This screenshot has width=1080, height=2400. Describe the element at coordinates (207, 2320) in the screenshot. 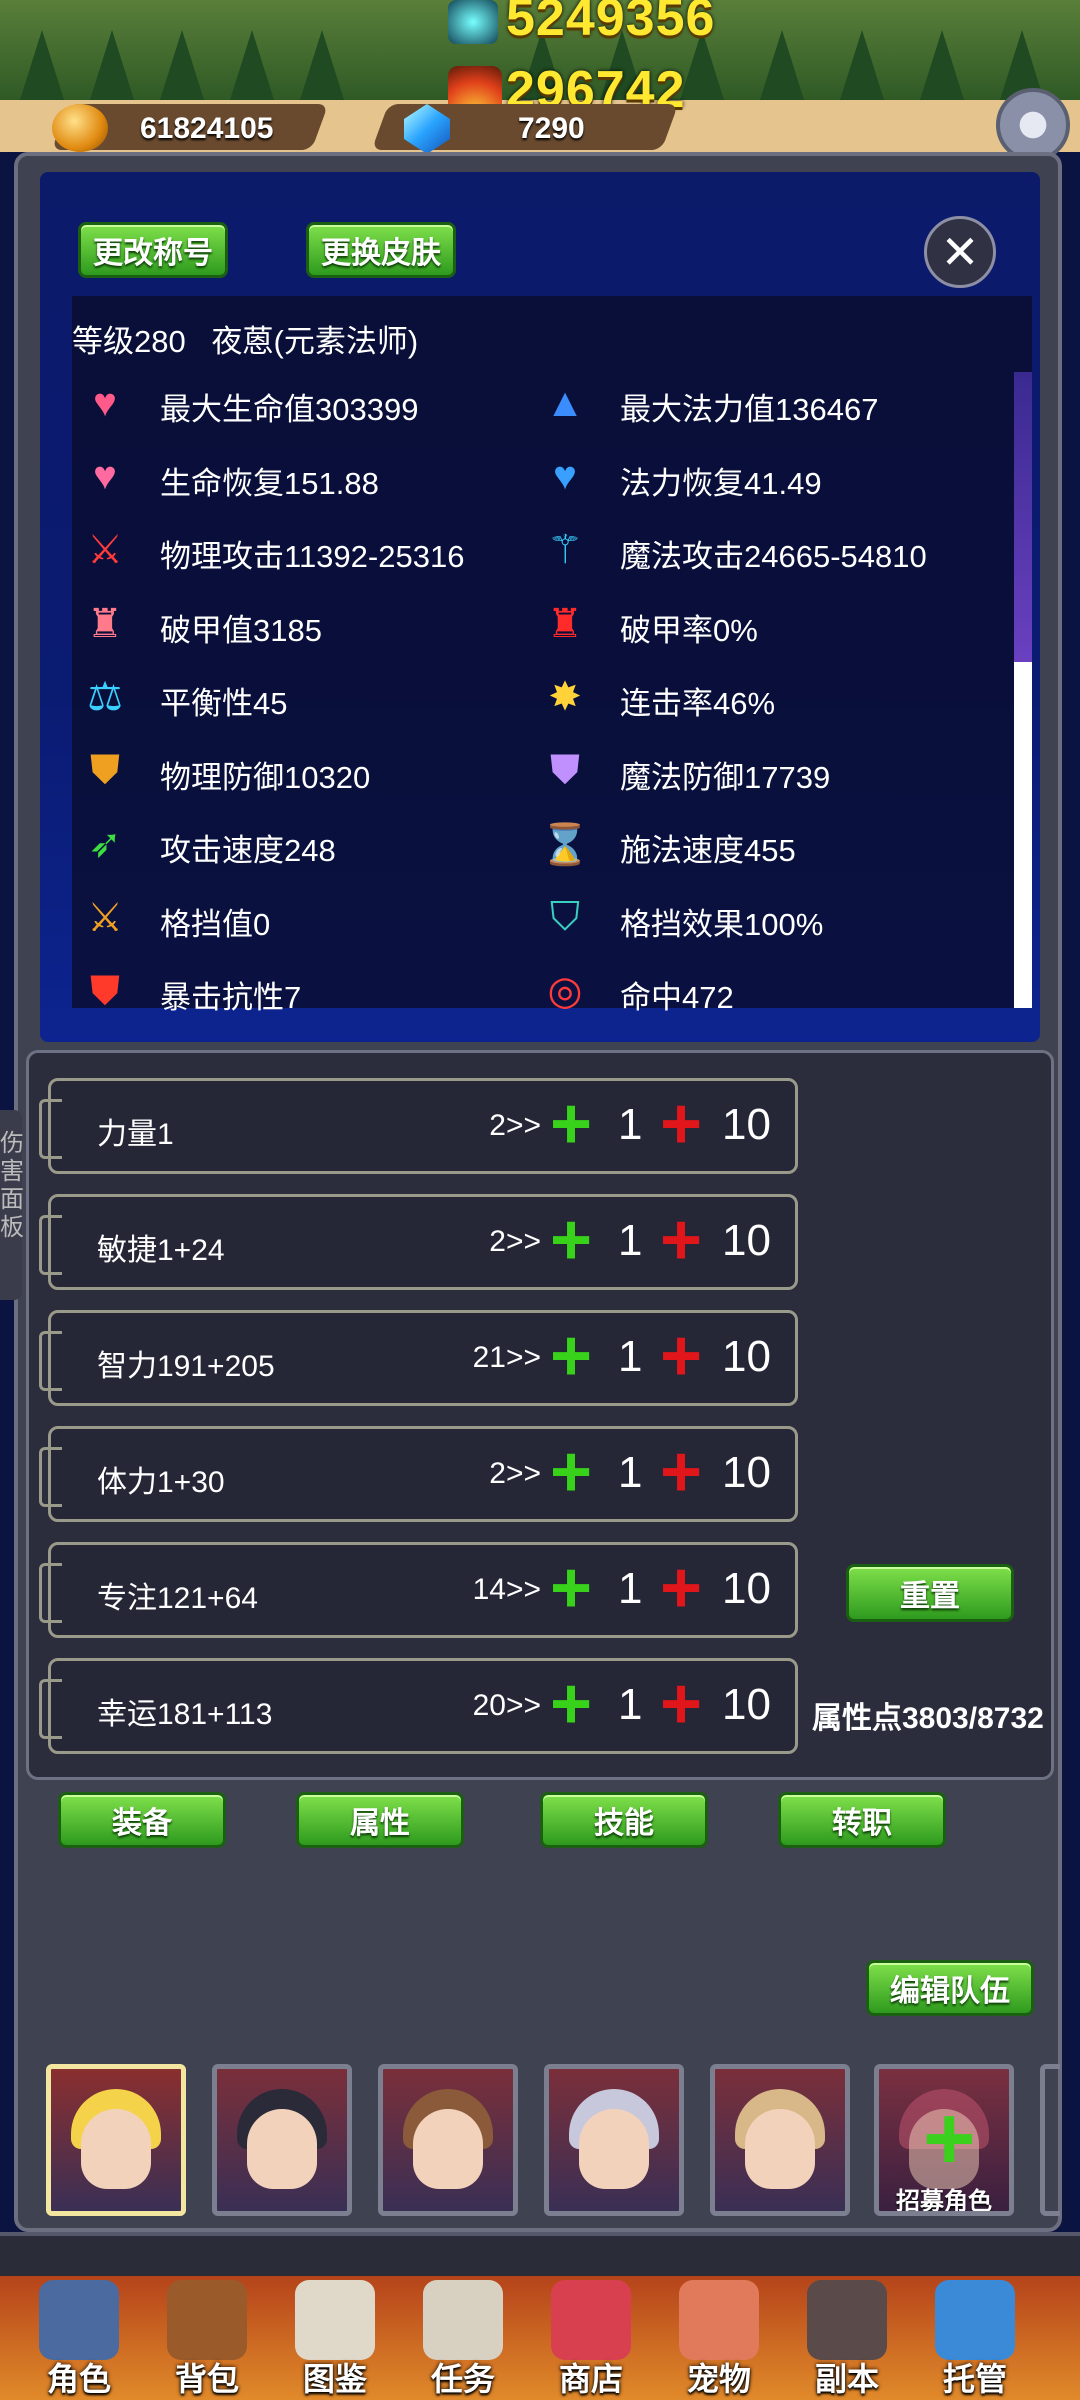

I see `nav-bag-icon` at that location.